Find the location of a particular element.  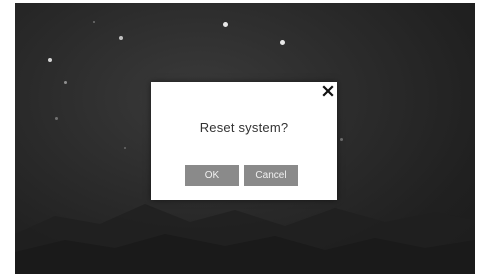

cancel-button: Cancel is located at coordinates (271, 175).